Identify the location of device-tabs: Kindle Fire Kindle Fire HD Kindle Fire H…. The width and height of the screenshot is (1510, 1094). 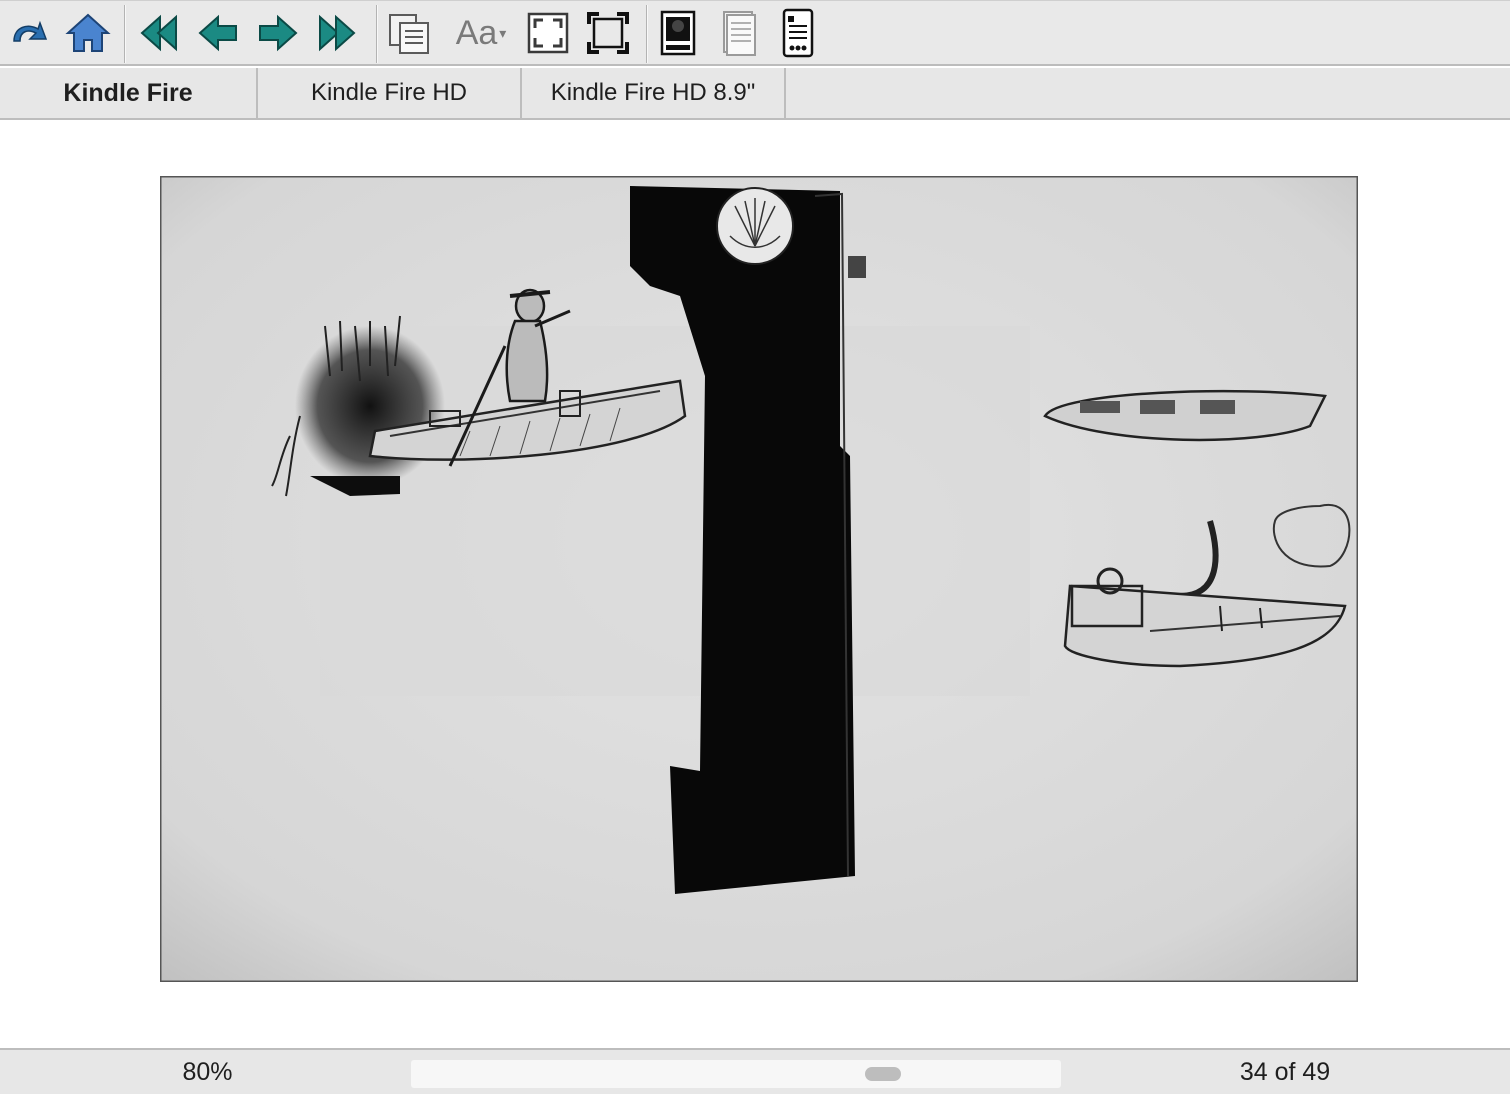
(755, 94).